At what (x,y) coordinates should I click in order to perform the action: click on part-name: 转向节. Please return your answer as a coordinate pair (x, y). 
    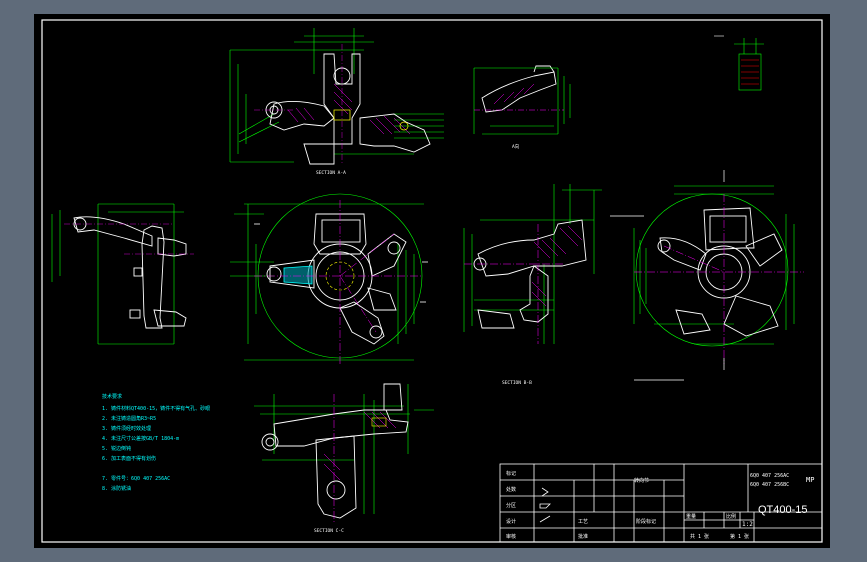
    Looking at the image, I should click on (641, 480).